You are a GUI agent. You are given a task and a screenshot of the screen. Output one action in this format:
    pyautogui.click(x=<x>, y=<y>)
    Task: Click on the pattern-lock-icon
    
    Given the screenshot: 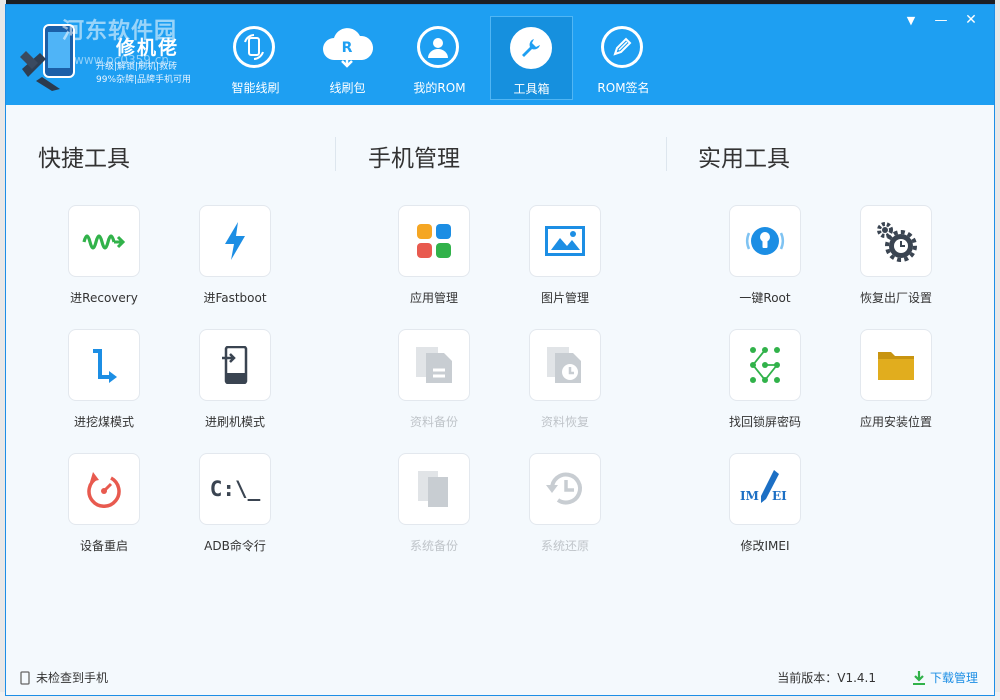 What is the action you would take?
    pyautogui.click(x=765, y=365)
    